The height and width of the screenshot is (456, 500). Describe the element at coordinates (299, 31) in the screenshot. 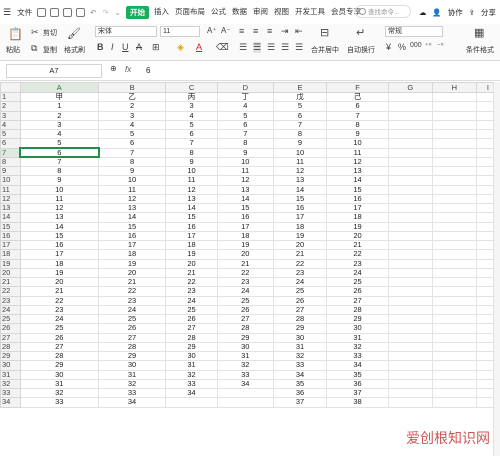

I see `outdent-icon: ⇤` at that location.